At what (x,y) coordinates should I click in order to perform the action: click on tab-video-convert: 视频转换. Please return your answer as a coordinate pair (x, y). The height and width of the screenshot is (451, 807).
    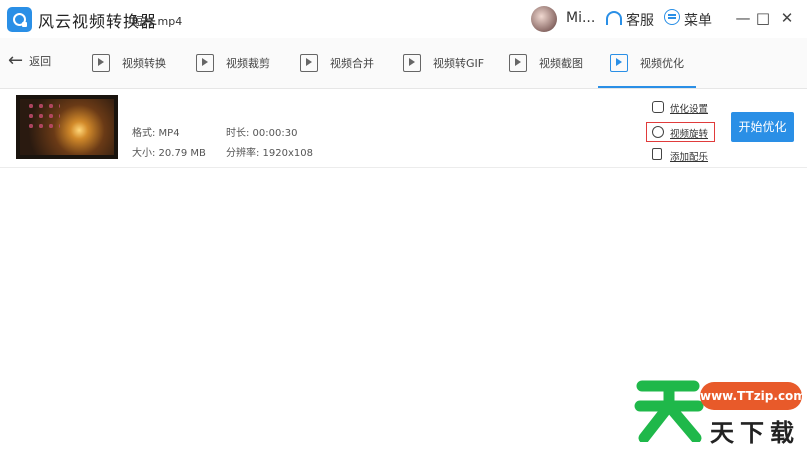
    Looking at the image, I should click on (129, 63).